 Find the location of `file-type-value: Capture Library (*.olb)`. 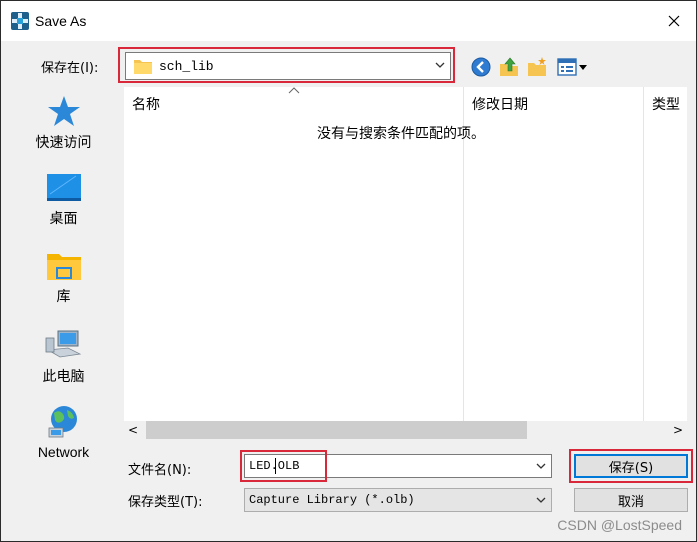

file-type-value: Capture Library (*.olb) is located at coordinates (332, 500).